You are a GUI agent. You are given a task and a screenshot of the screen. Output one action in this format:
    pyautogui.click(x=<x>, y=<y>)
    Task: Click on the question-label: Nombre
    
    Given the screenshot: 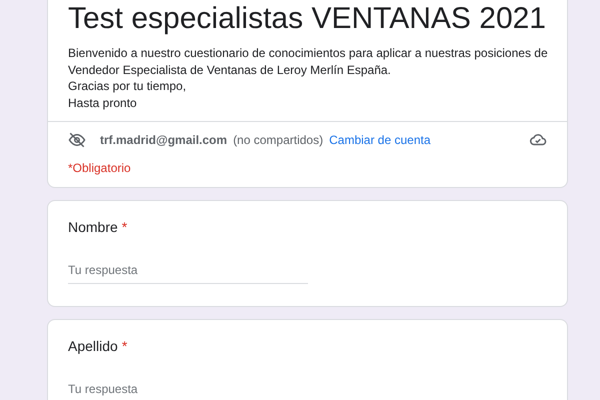 What is the action you would take?
    pyautogui.click(x=93, y=227)
    